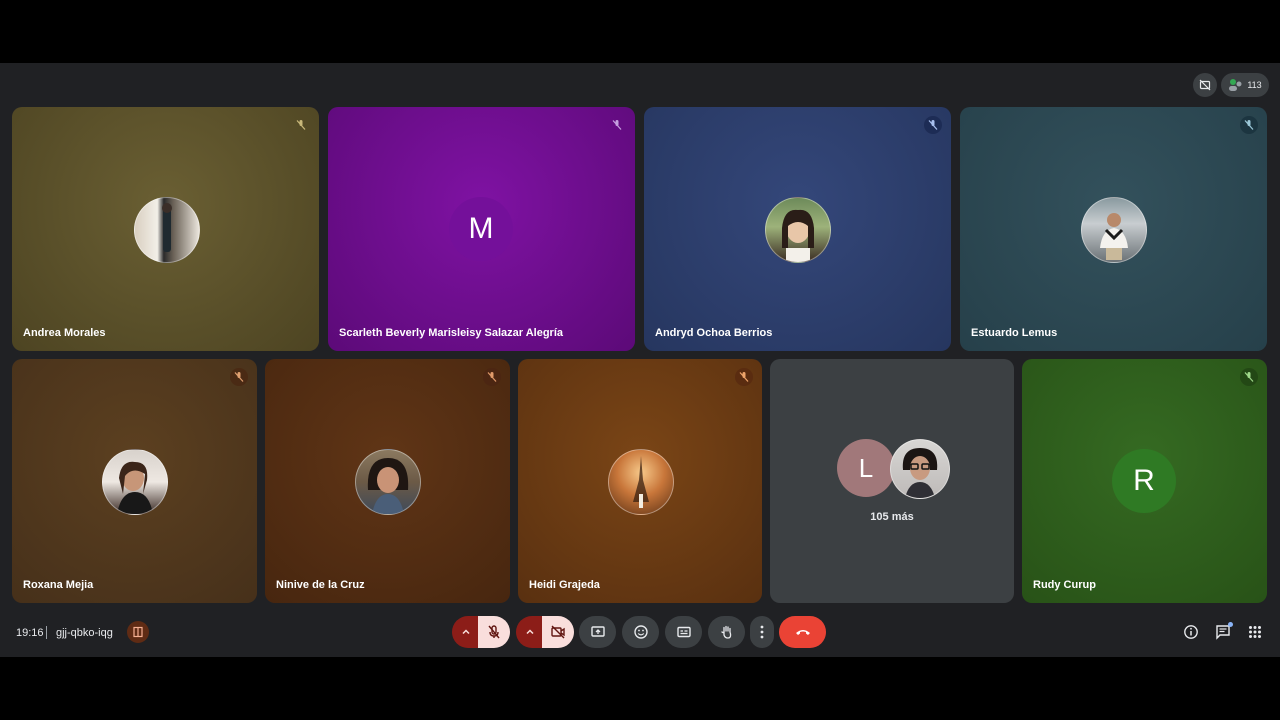 Image resolution: width=1280 pixels, height=720 pixels. I want to click on participant-tile: Estuardo Lemus, so click(1113, 229).